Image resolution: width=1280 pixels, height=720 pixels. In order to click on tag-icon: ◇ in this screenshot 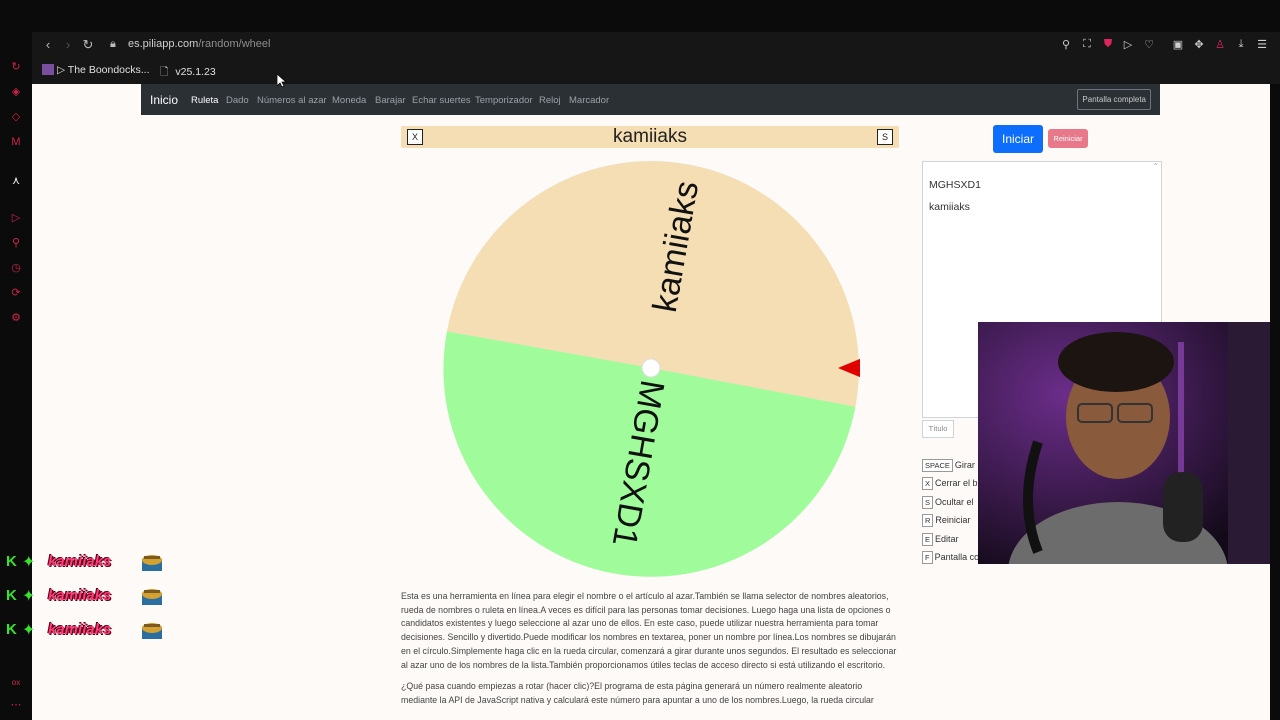, I will do `click(16, 117)`.